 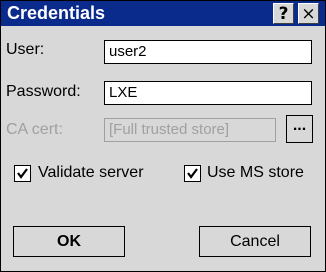 I want to click on cancel-button: Cancel, so click(x=255, y=241).